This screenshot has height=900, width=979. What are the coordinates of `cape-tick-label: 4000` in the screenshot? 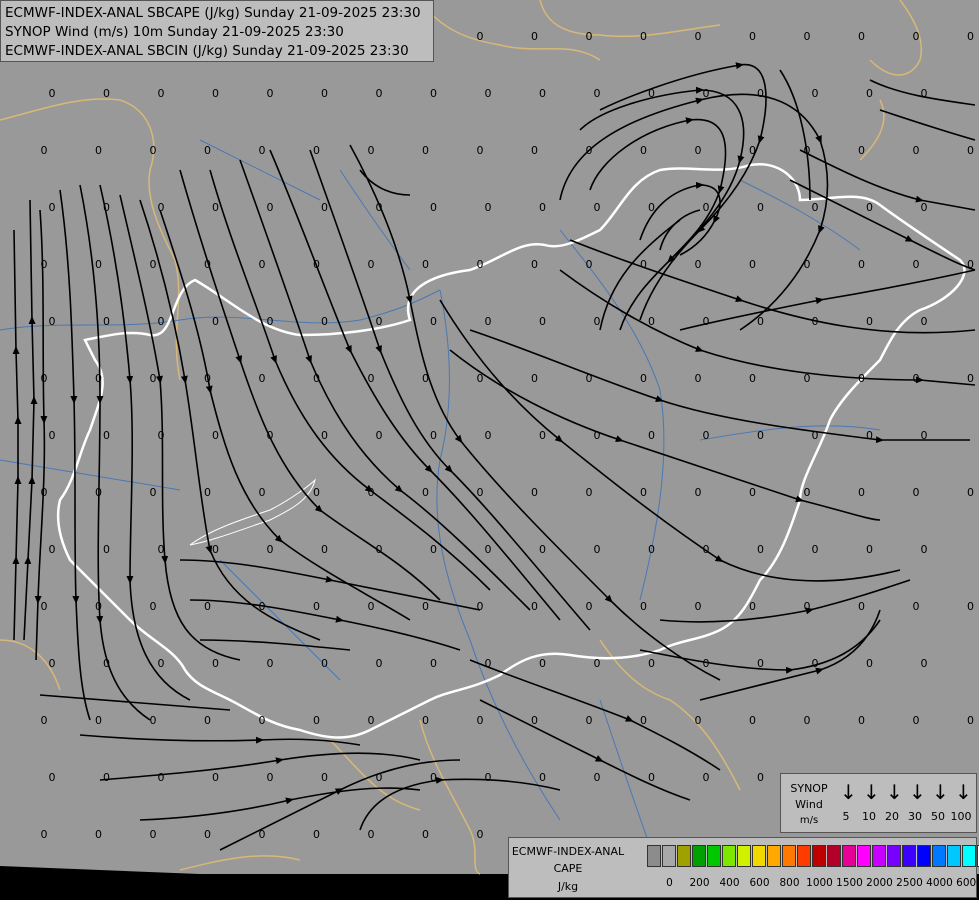 It's located at (939, 883).